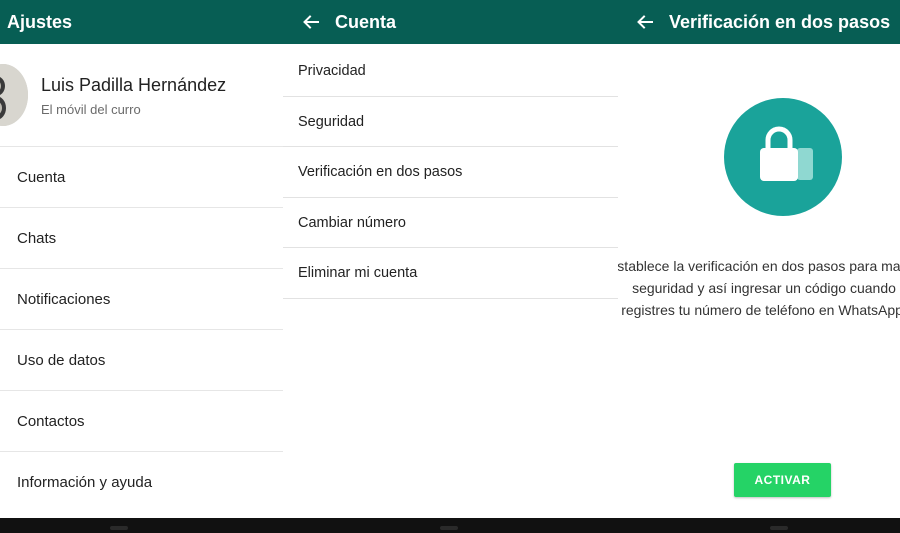  What do you see at coordinates (782, 480) in the screenshot?
I see `activar-button: ACTIVAR` at bounding box center [782, 480].